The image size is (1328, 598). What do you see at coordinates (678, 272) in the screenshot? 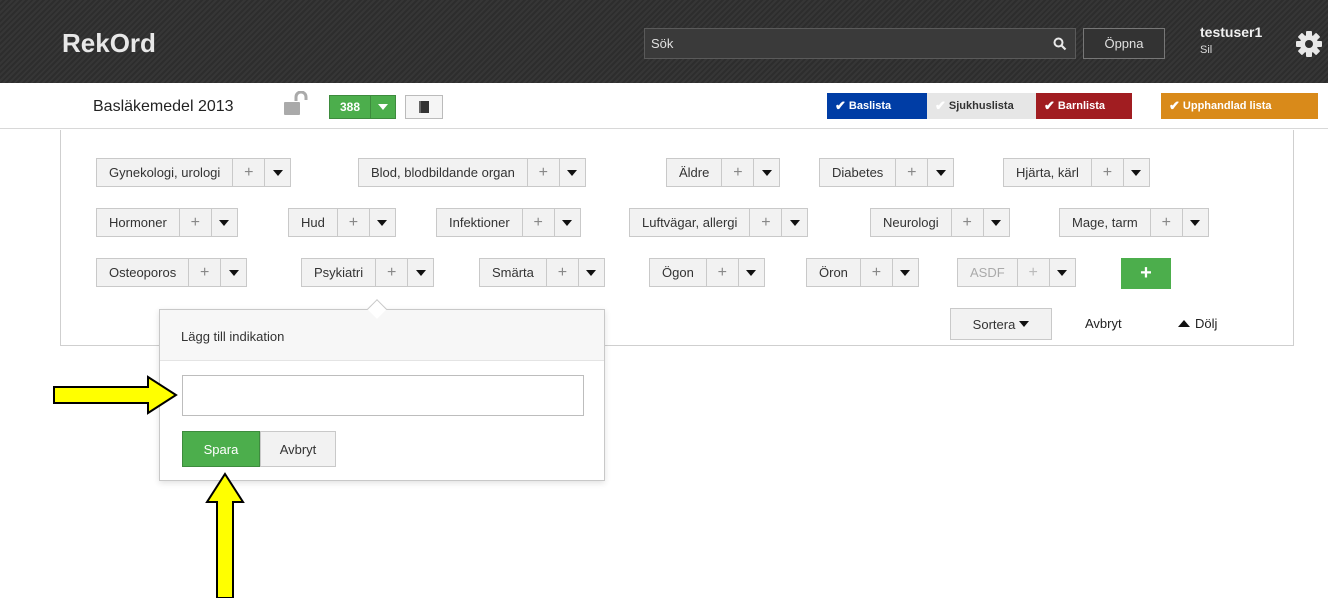
I see `category-label: Ögon` at bounding box center [678, 272].